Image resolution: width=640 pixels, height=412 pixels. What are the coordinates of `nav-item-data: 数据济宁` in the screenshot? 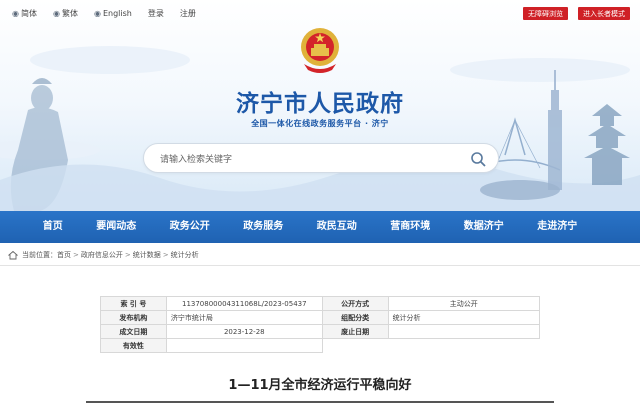 It's located at (484, 227).